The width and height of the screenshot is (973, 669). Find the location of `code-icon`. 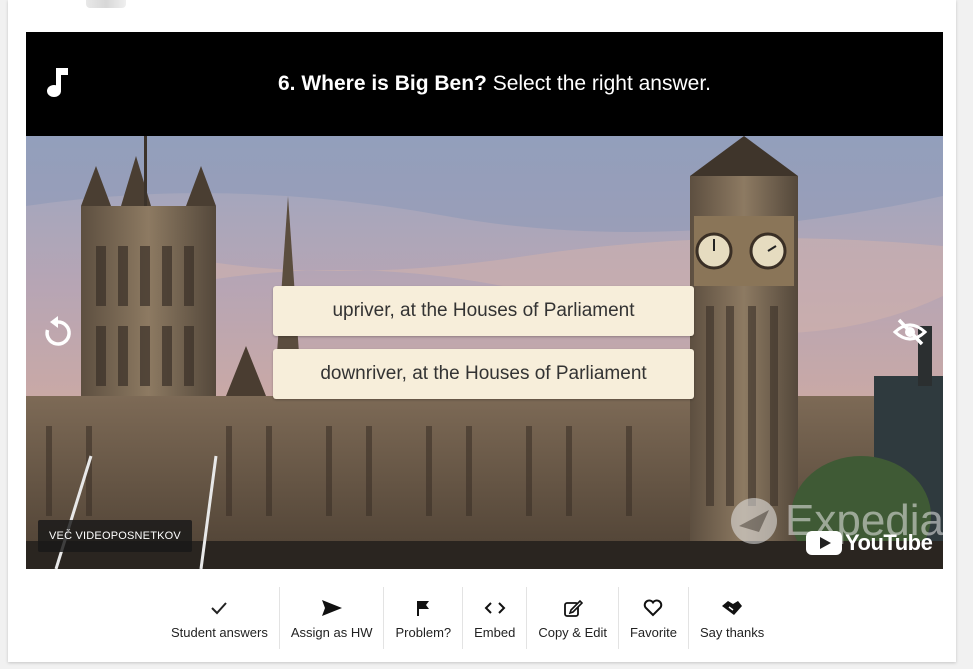

code-icon is located at coordinates (495, 608).